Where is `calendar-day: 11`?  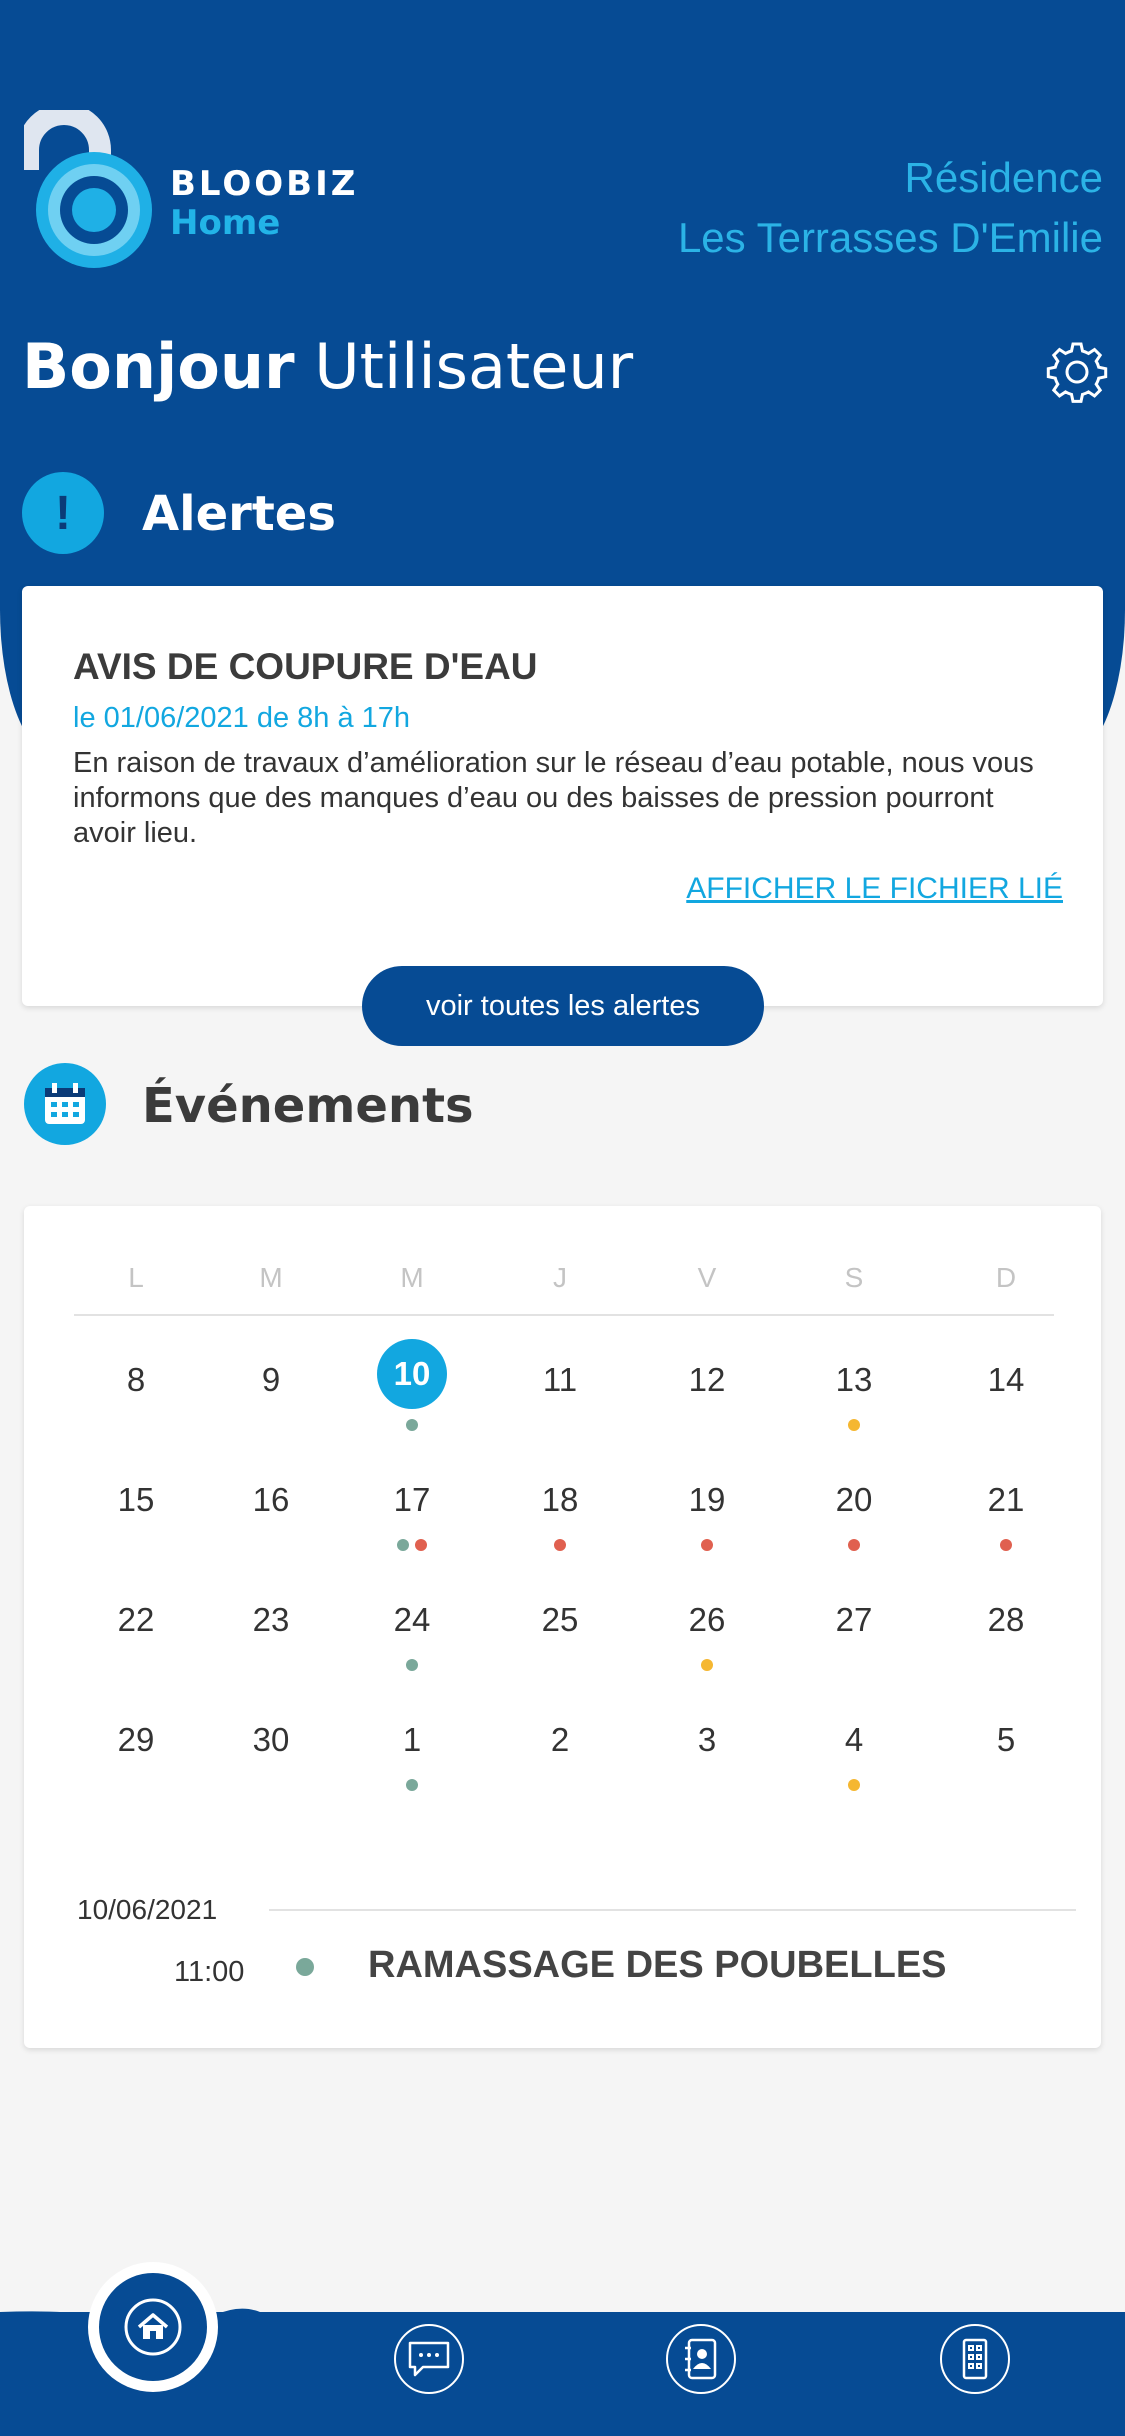 calendar-day: 11 is located at coordinates (560, 1380).